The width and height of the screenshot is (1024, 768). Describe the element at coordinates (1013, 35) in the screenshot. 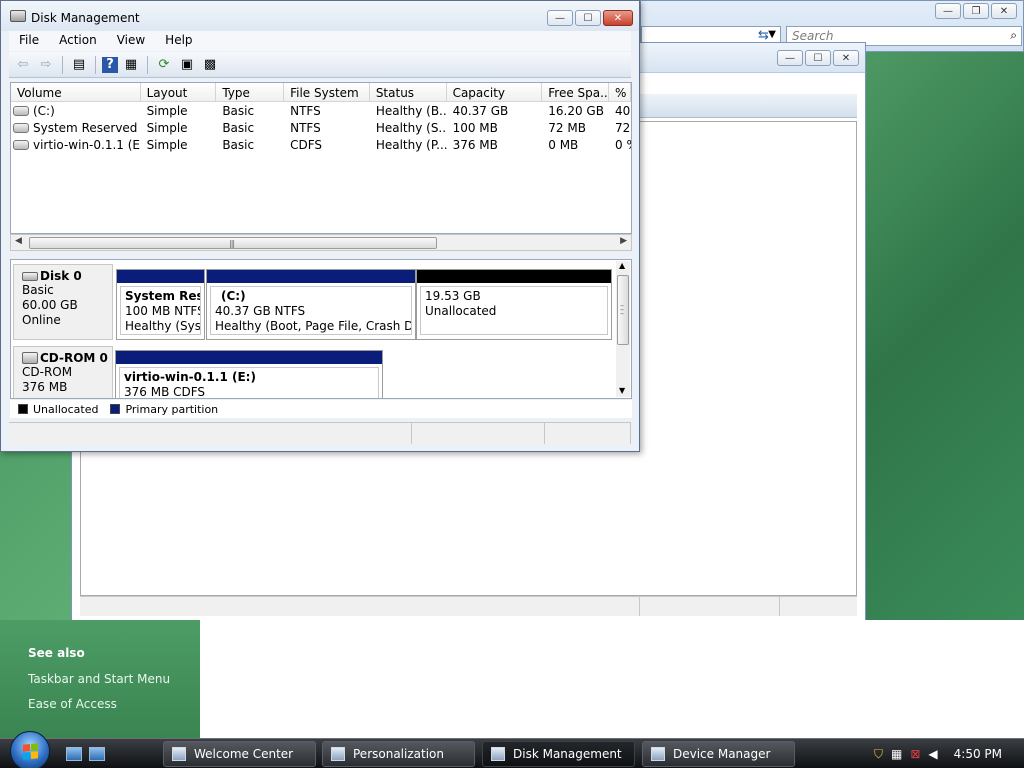

I see `search-icon: ⌕` at that location.